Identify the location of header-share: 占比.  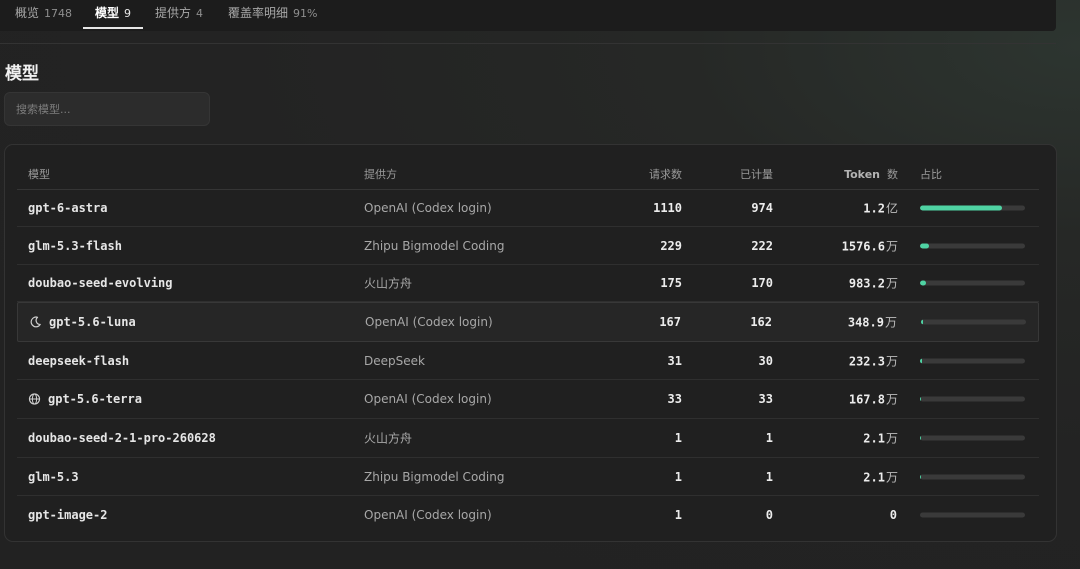
(931, 174).